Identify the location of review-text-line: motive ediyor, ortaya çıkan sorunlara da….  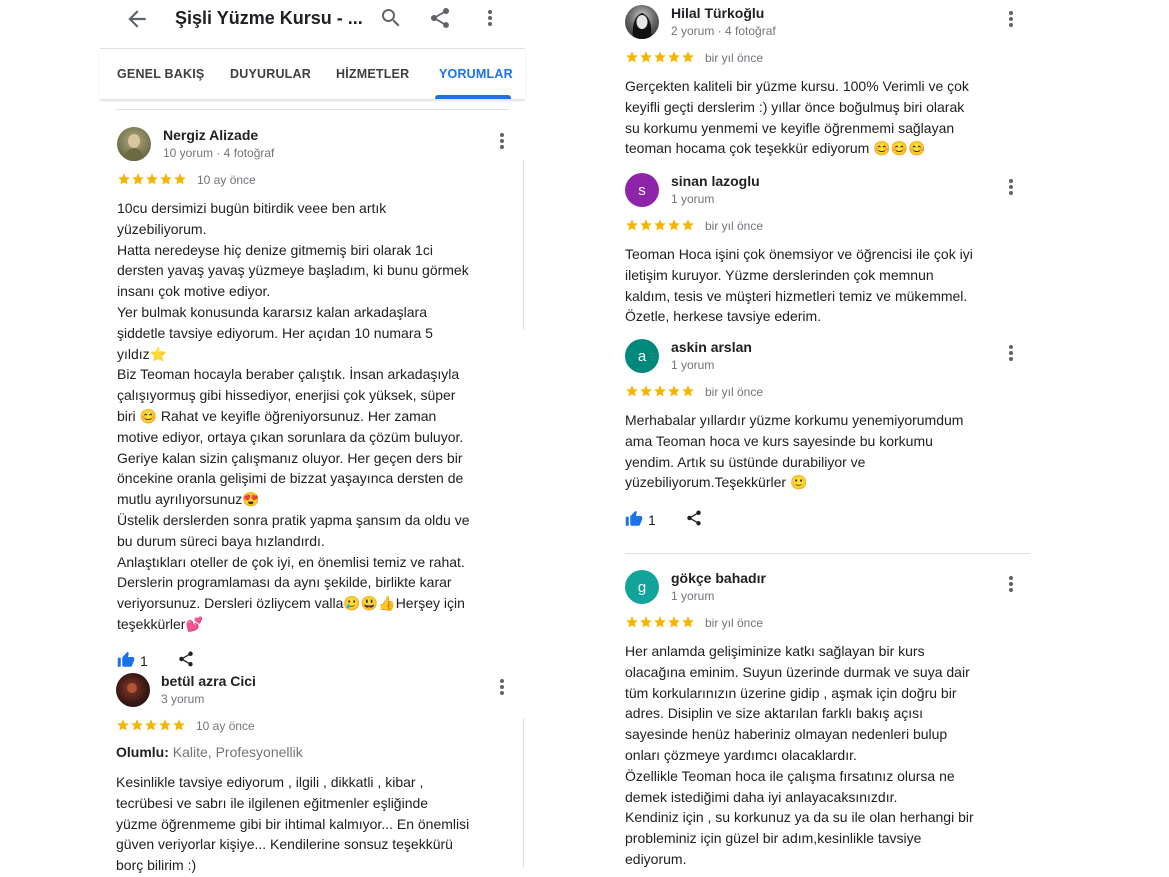
(290, 436).